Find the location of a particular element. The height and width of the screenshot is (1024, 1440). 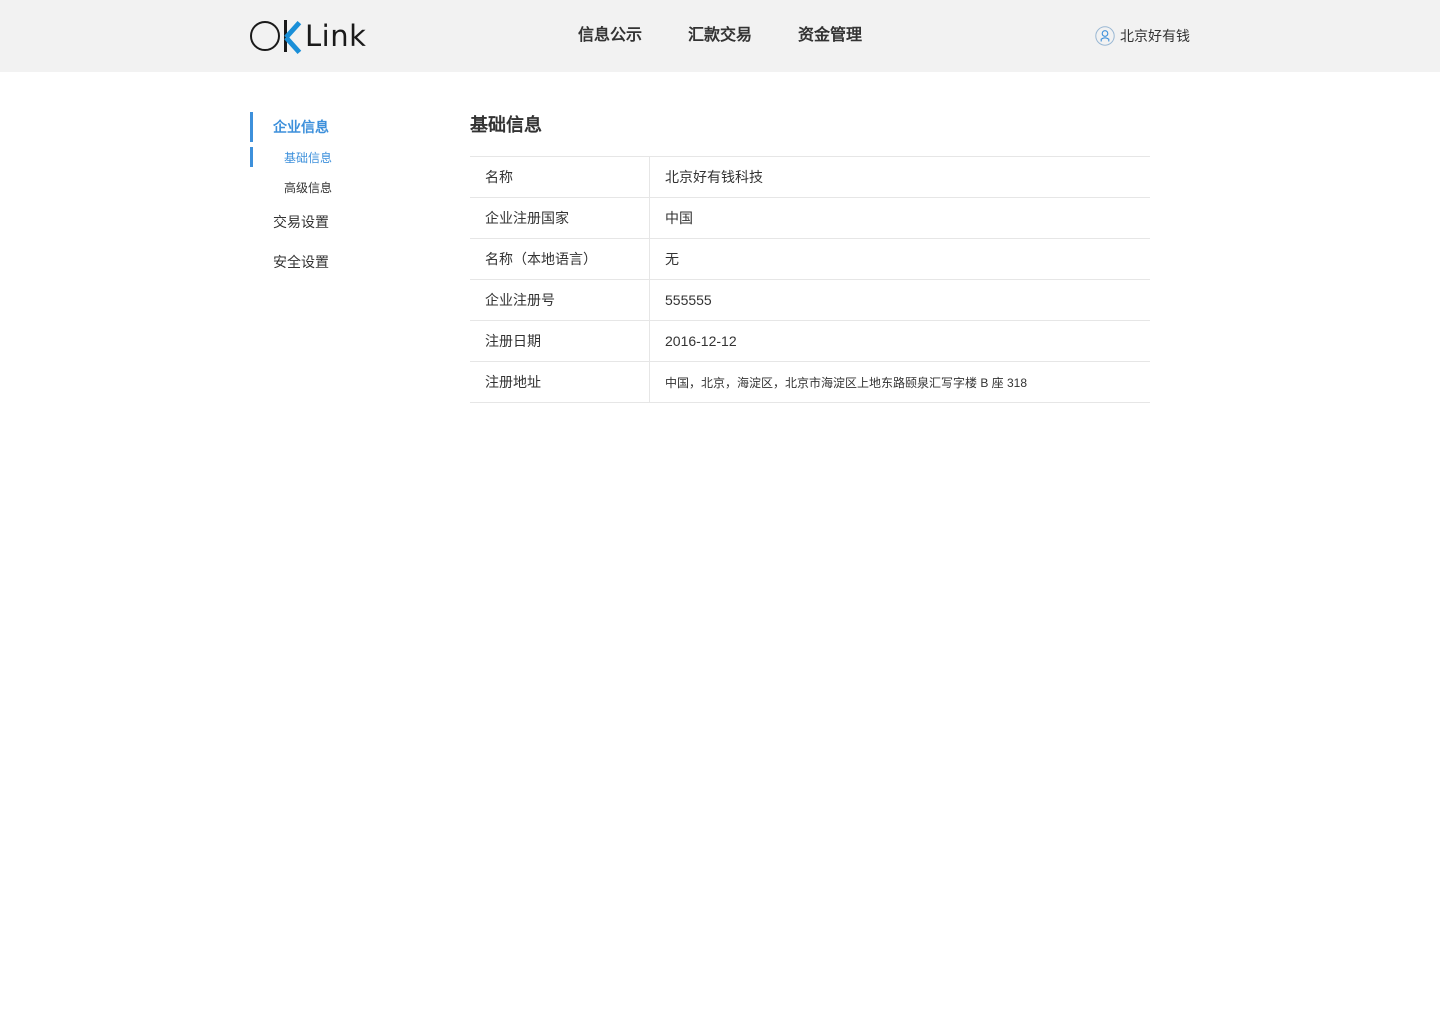

sidebar: 企业信息 基础信息 高级信息 交易设置 安全设置 is located at coordinates (350, 194).